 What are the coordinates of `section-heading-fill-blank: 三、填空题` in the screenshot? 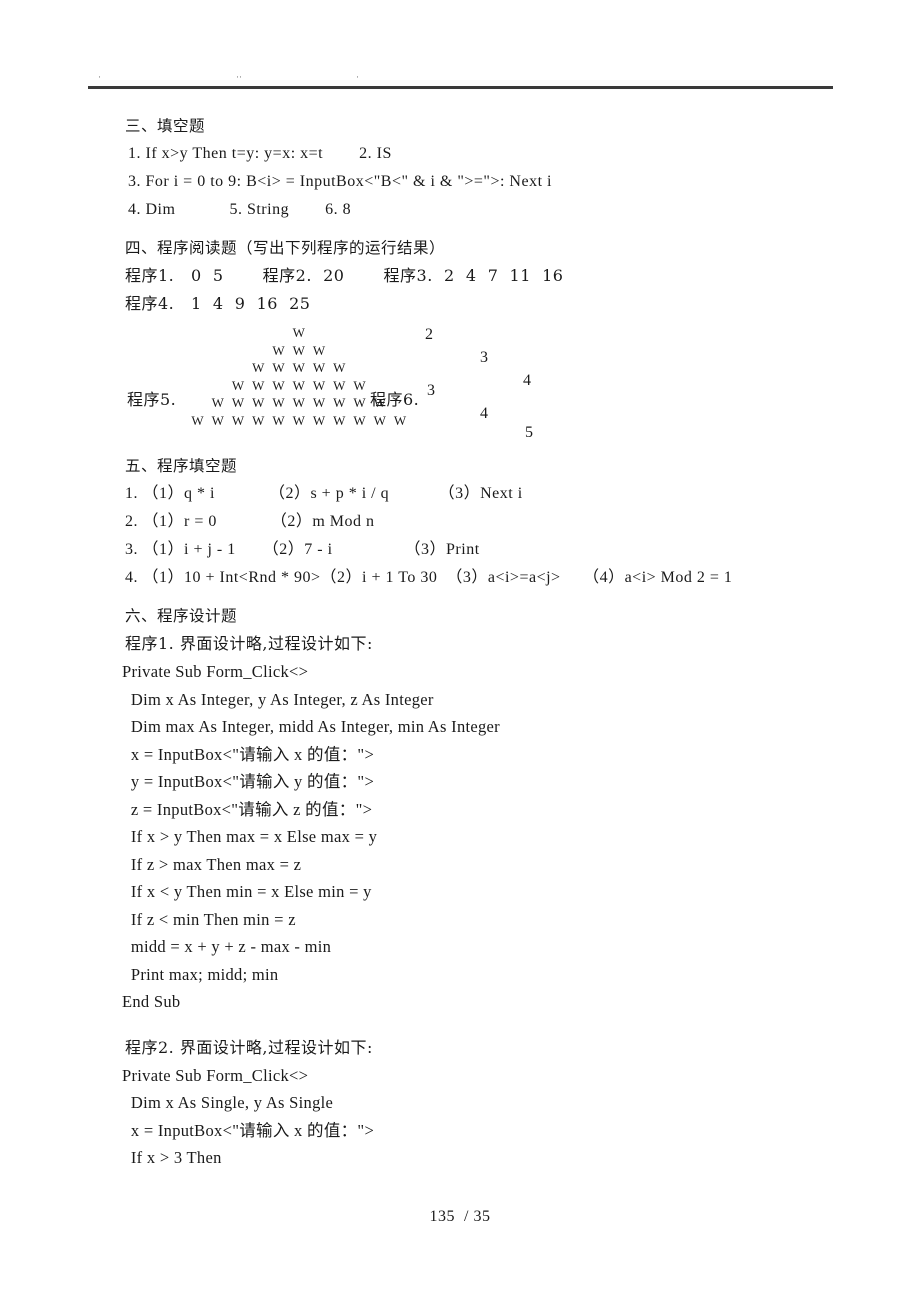 It's located at (165, 126).